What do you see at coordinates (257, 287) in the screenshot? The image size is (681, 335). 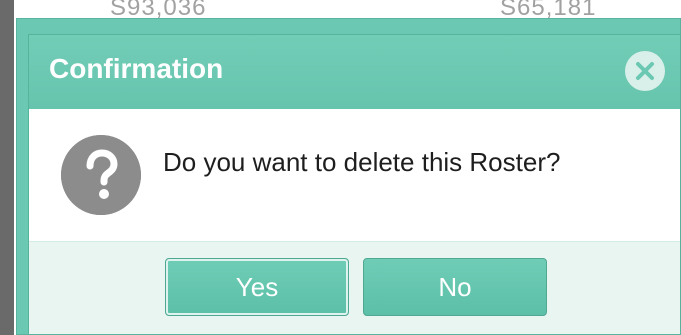 I see `yes-button: Yes` at bounding box center [257, 287].